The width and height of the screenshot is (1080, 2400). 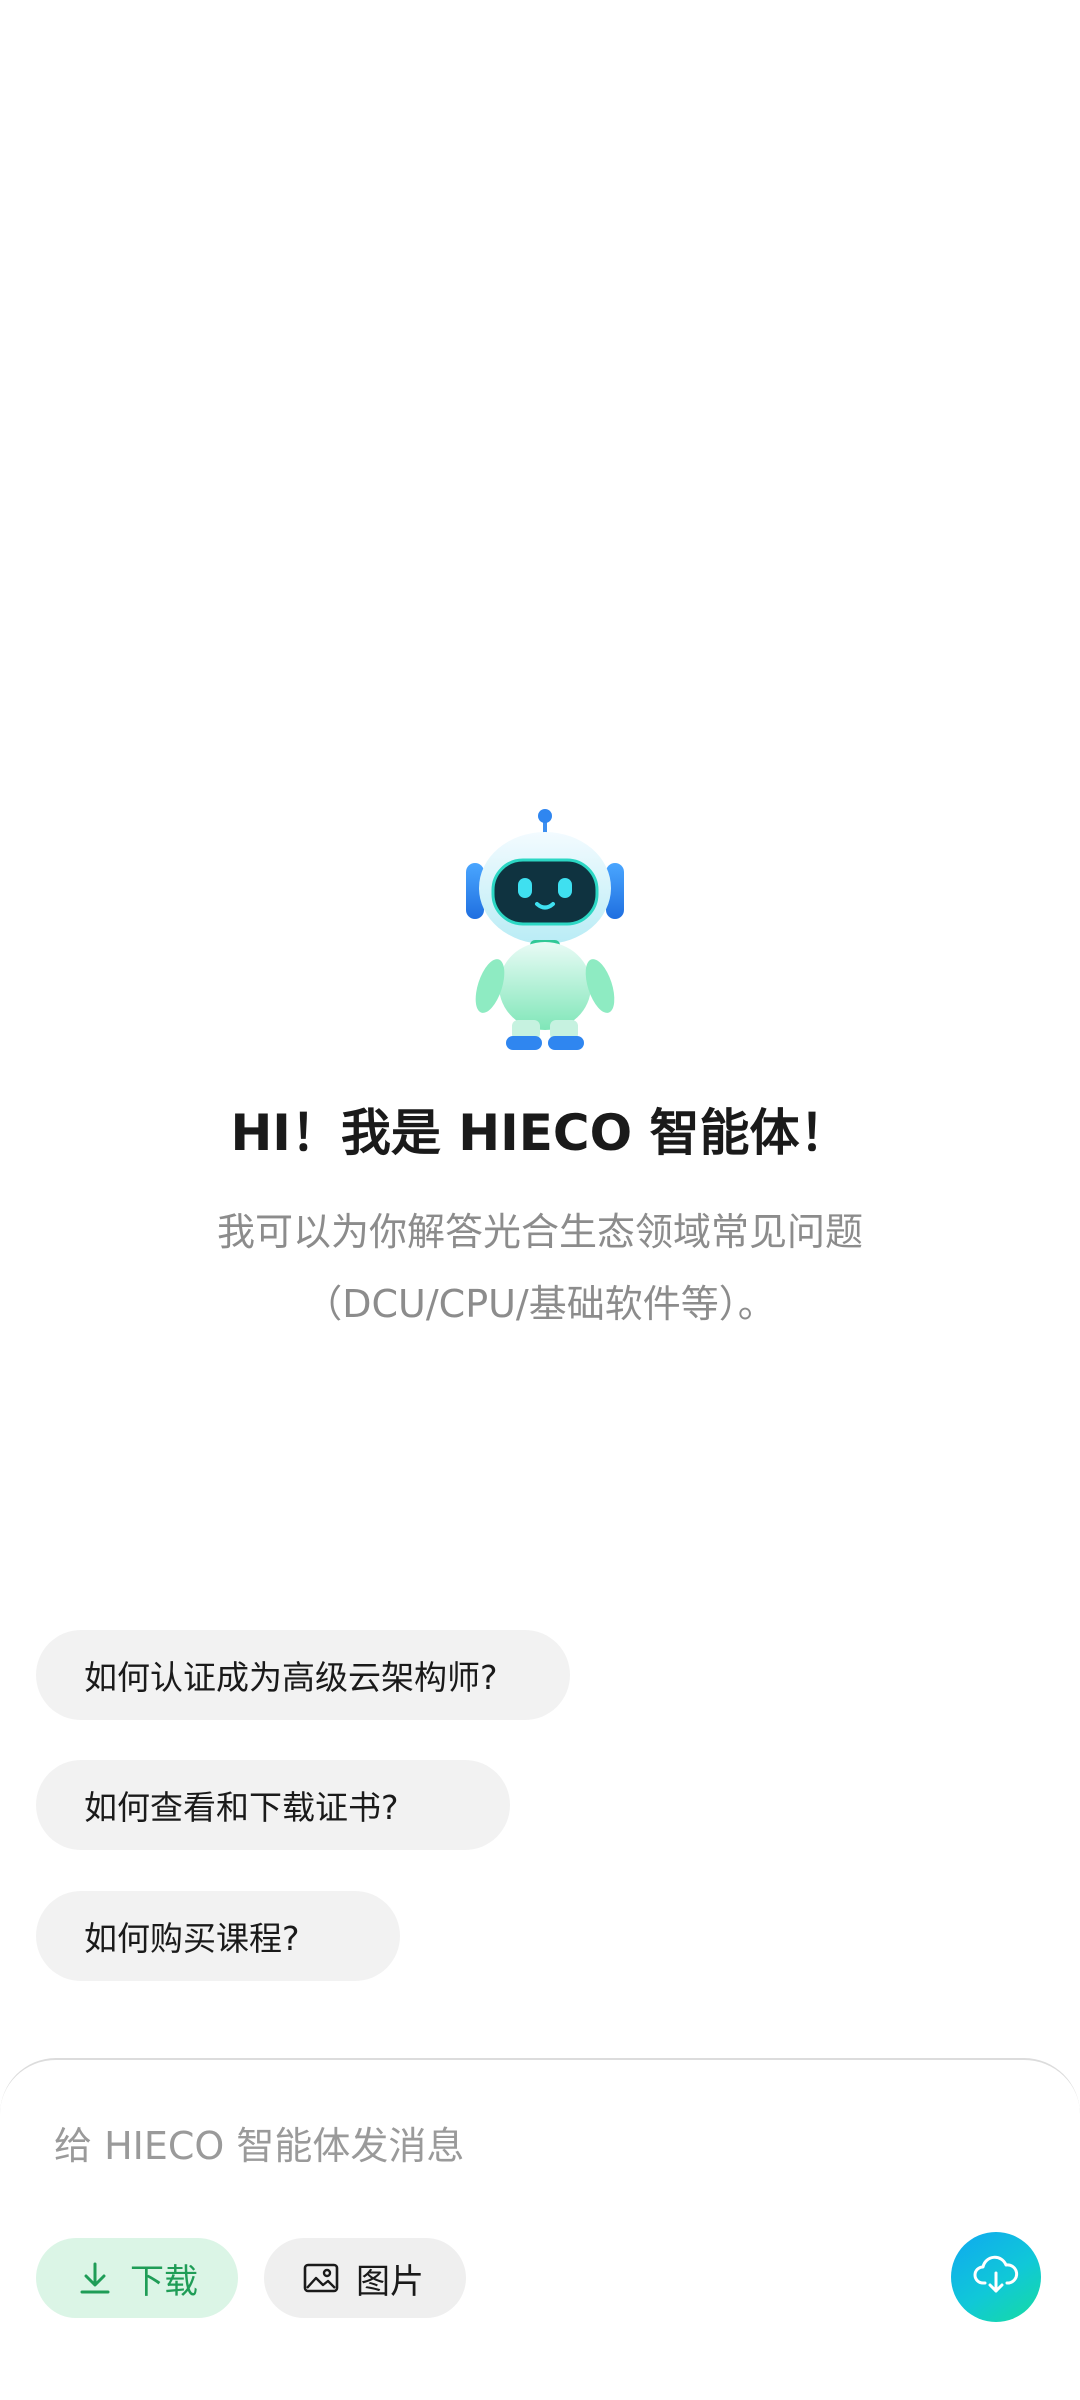 I want to click on suggestion-chip: 如何购买课程?, so click(x=218, y=1936).